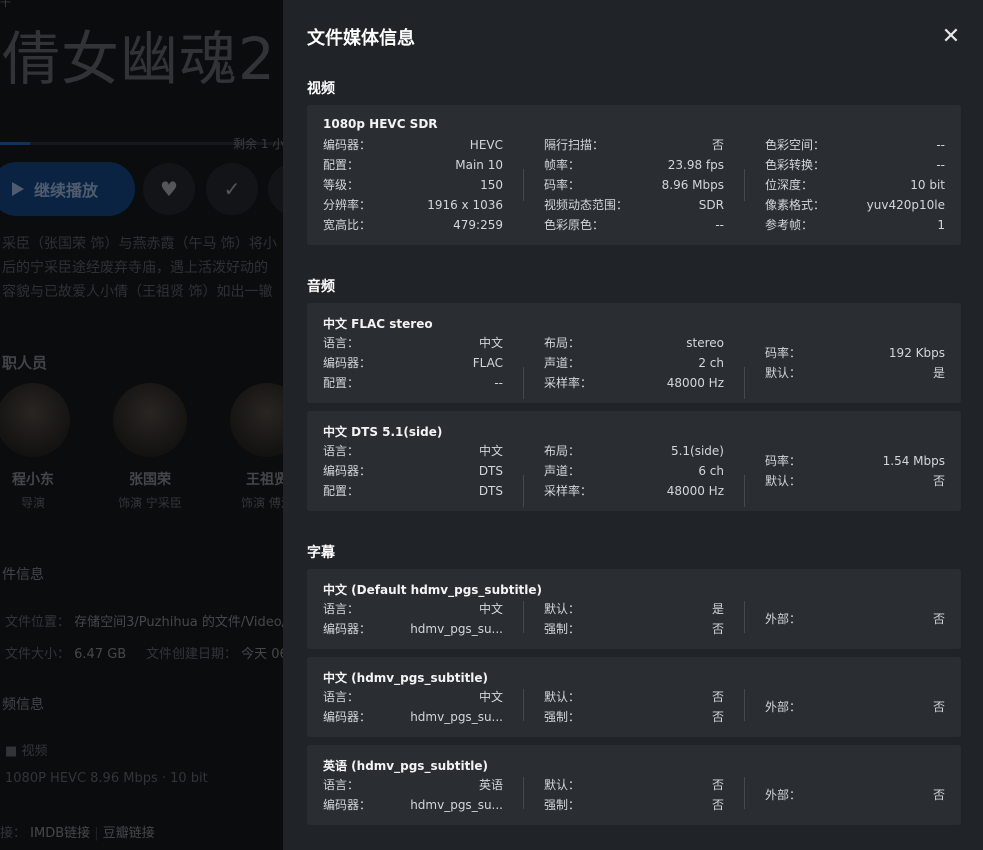  Describe the element at coordinates (380, 124) in the screenshot. I see `stream-title: 1080p HEVC SDR` at that location.